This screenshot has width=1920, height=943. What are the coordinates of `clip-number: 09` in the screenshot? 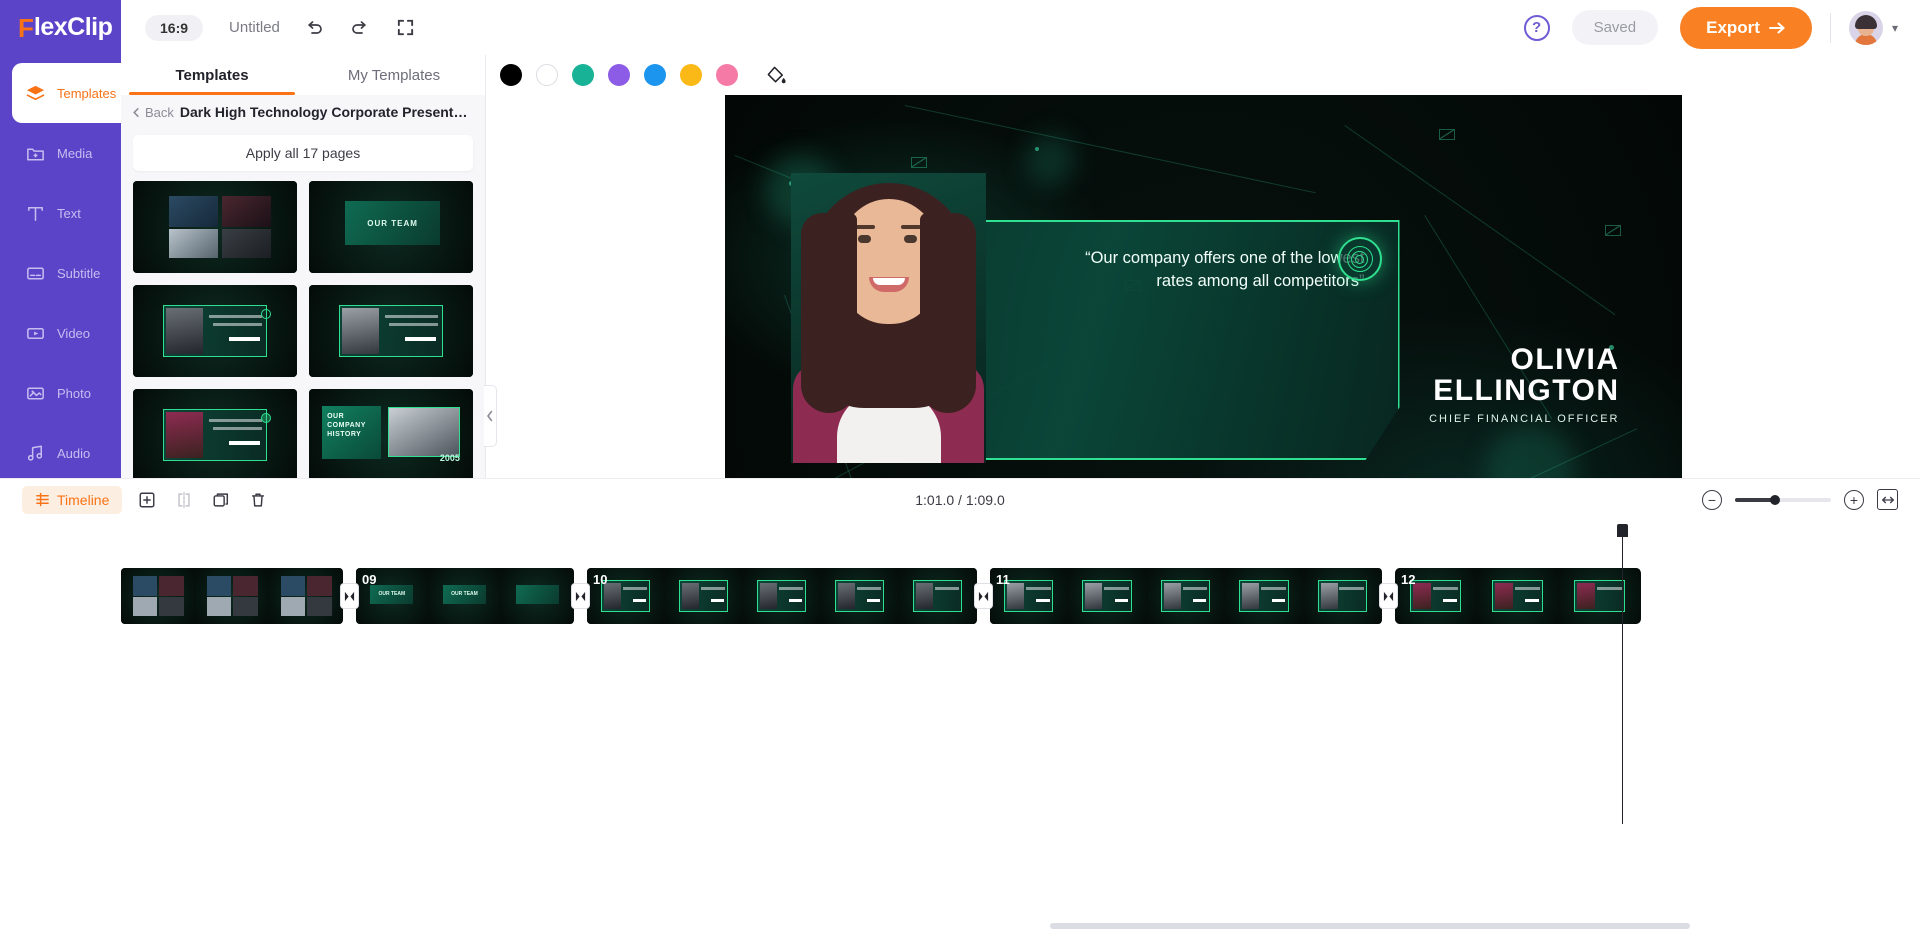 It's located at (369, 579).